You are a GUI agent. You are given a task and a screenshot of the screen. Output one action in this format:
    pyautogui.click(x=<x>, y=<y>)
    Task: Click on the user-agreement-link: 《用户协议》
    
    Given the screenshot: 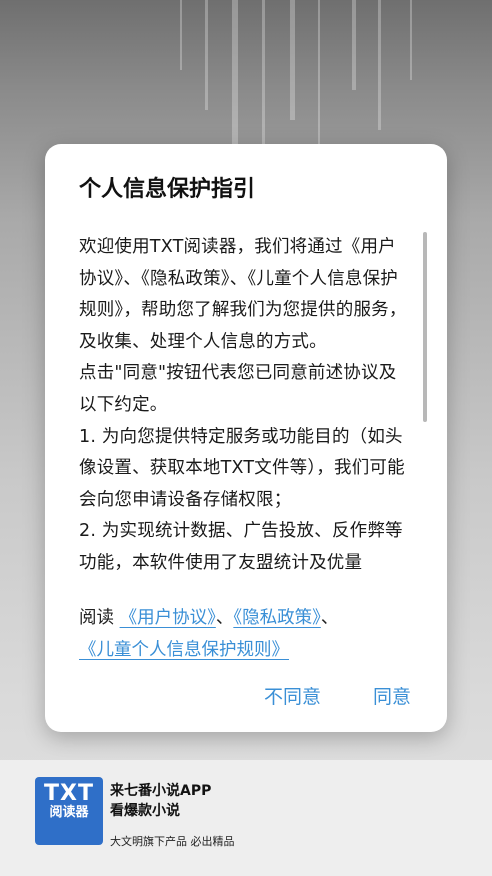 What is the action you would take?
    pyautogui.click(x=168, y=618)
    